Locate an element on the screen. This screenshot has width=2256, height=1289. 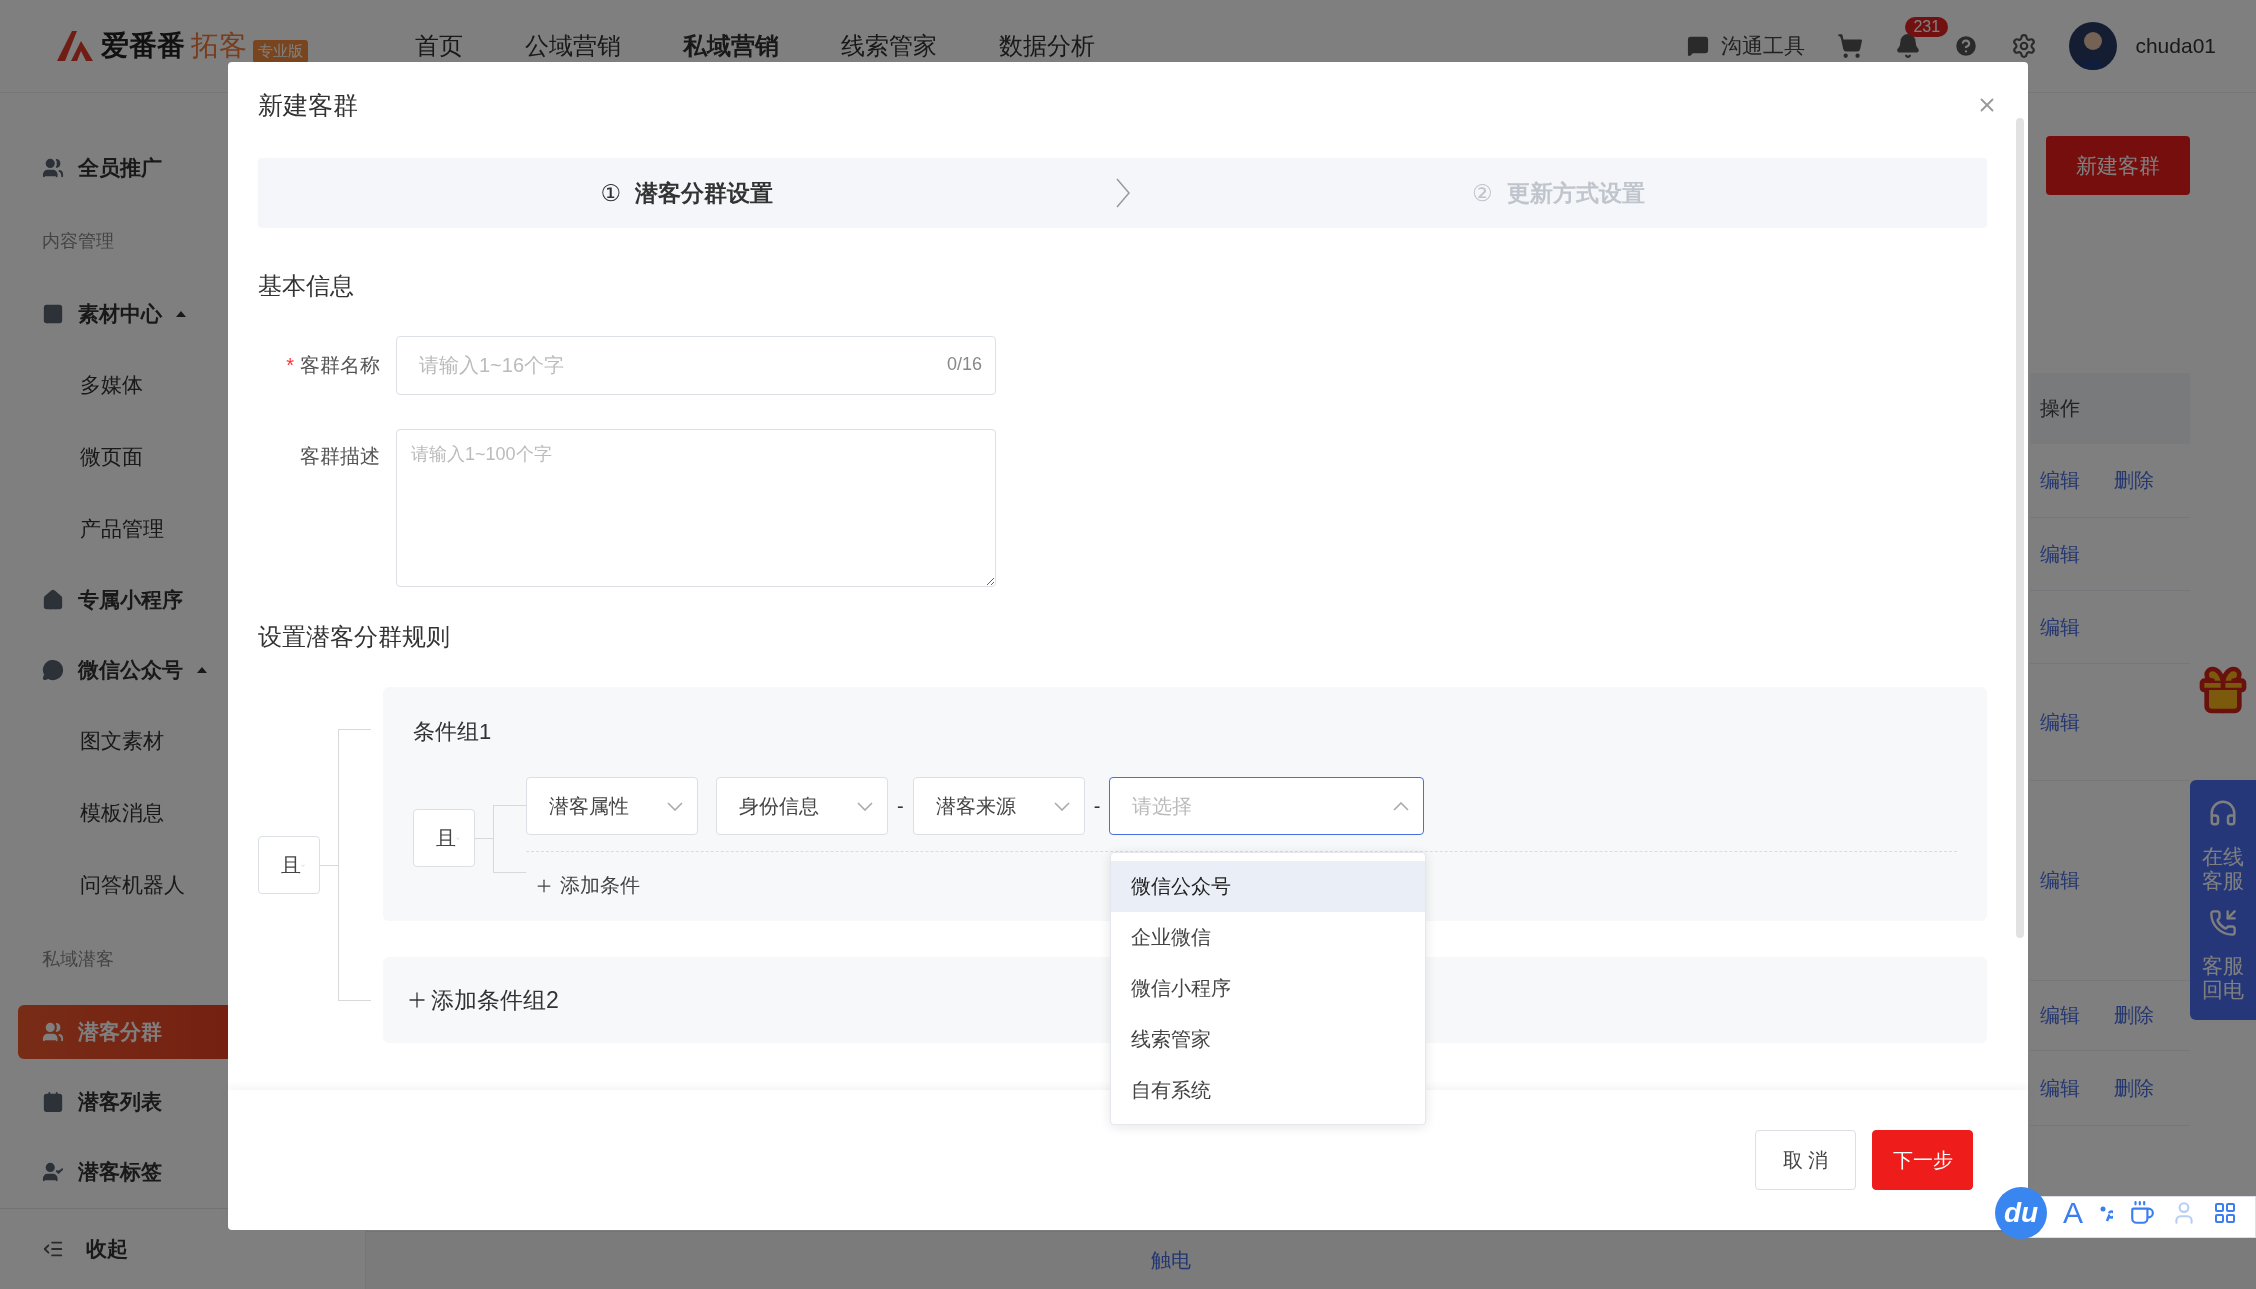
edition-badge: 专业版 is located at coordinates (280, 51).